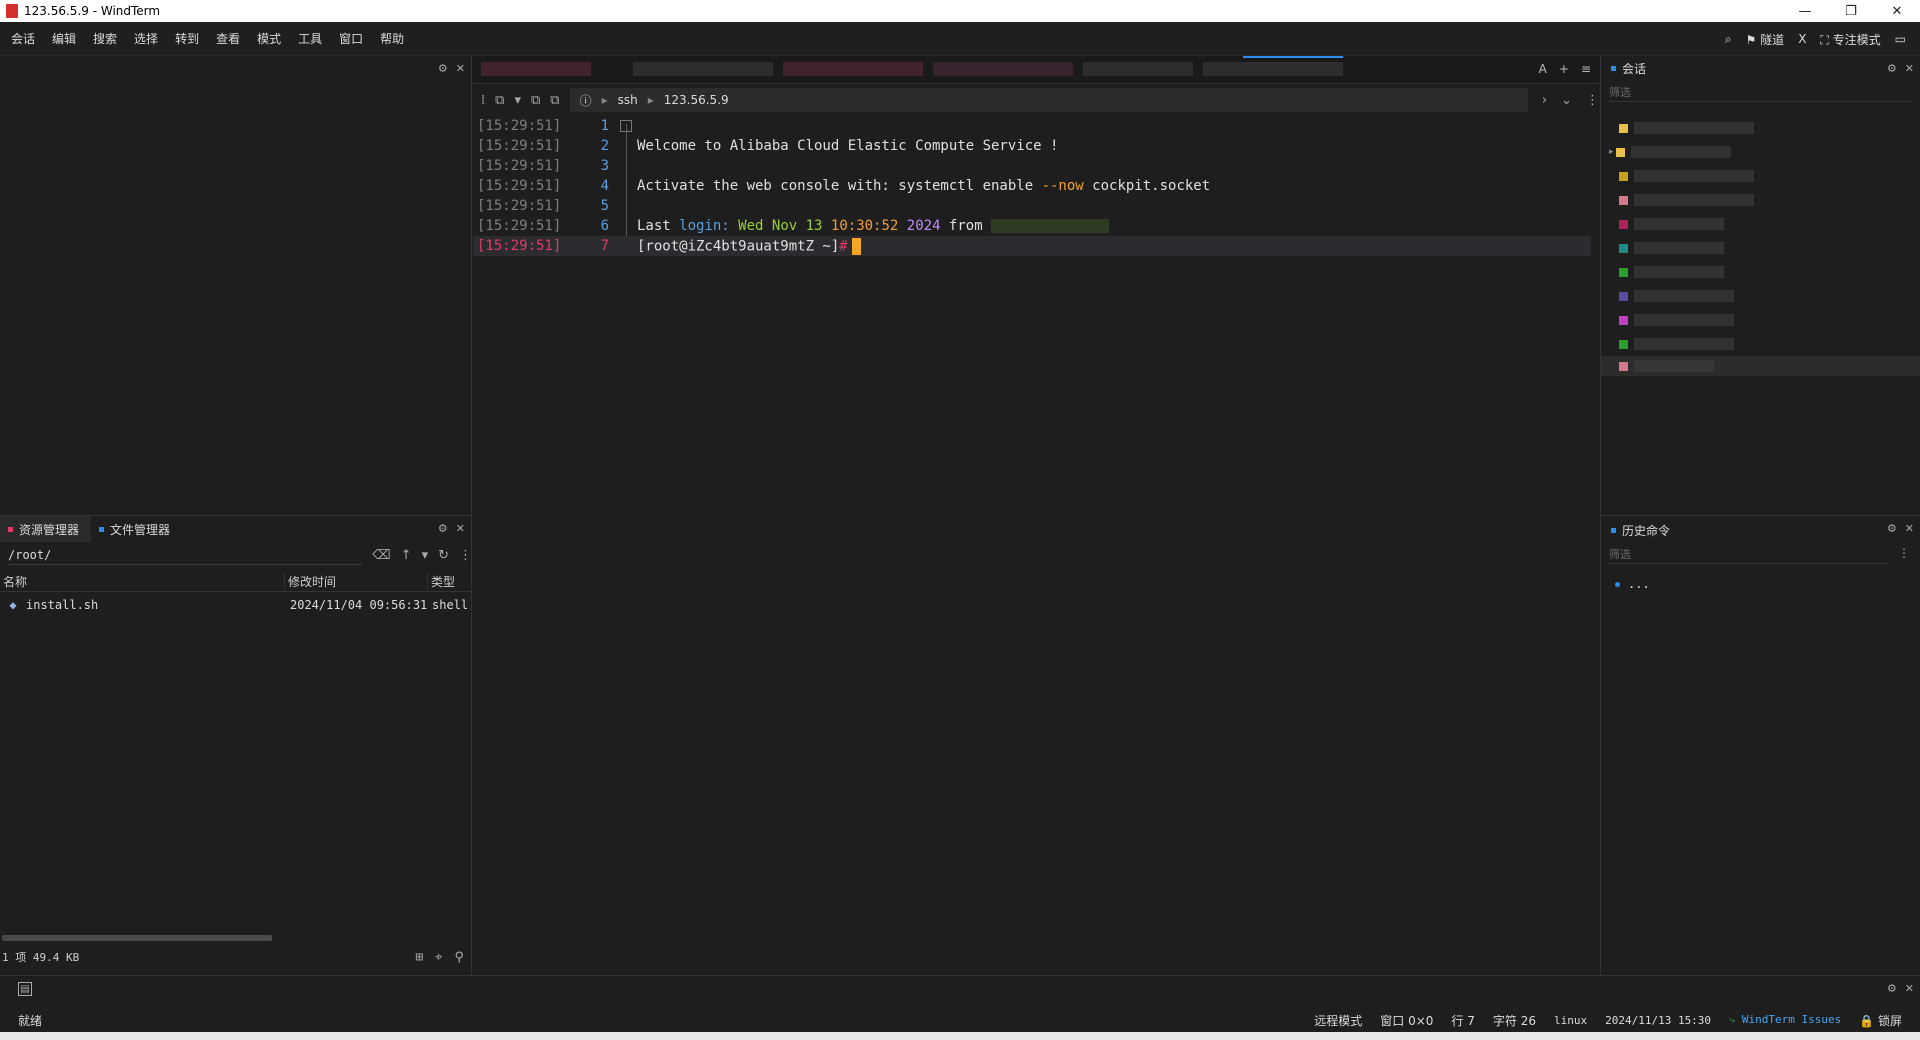 The image size is (1920, 1040). I want to click on breadcrumb-protocol: ssh, so click(628, 100).